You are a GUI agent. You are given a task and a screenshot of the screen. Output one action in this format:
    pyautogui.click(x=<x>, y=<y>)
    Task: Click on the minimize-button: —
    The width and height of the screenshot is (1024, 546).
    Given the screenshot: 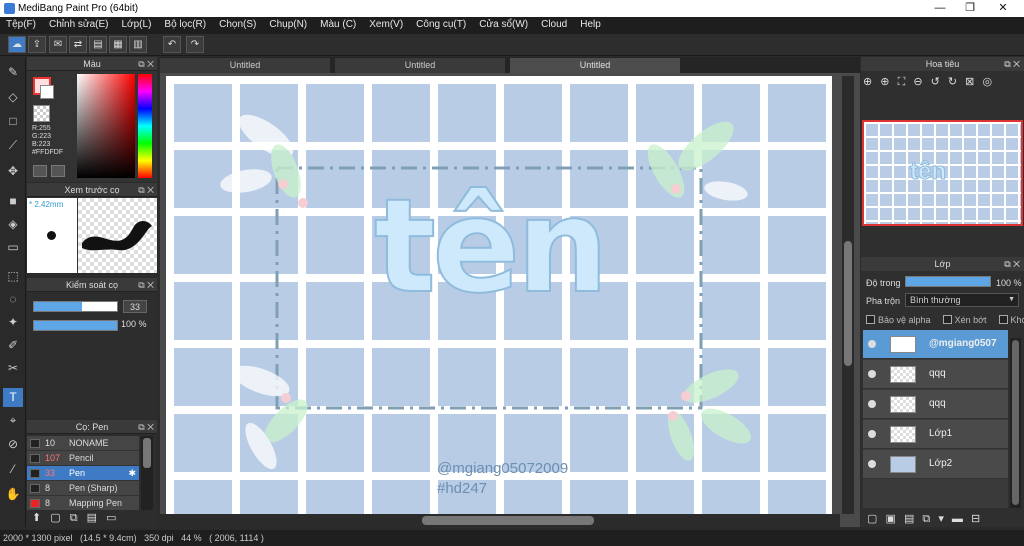 What is the action you would take?
    pyautogui.click(x=940, y=8)
    